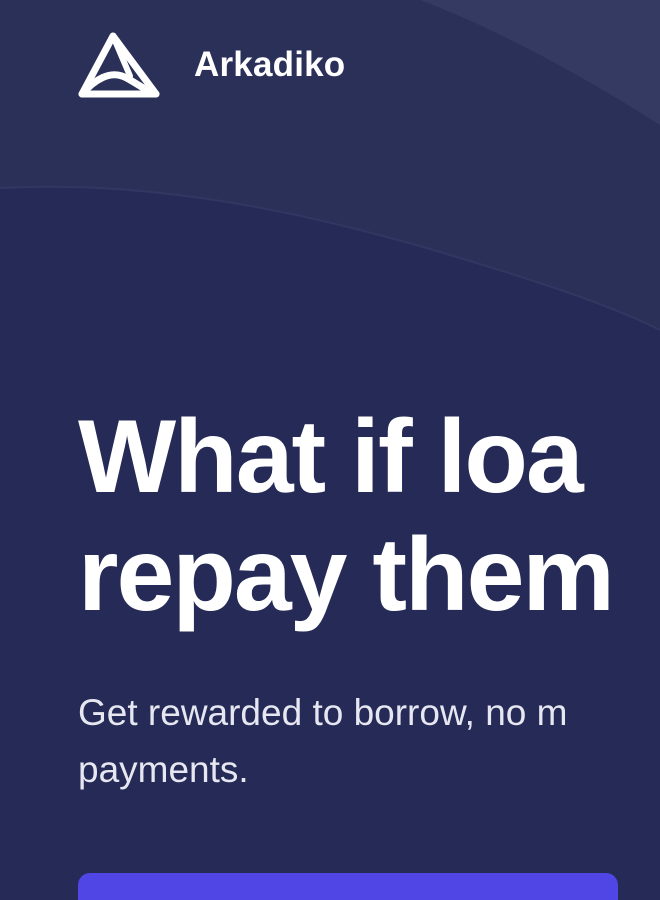 The image size is (660, 900). Describe the element at coordinates (346, 575) in the screenshot. I see `hero-title-line-2: repay them` at that location.